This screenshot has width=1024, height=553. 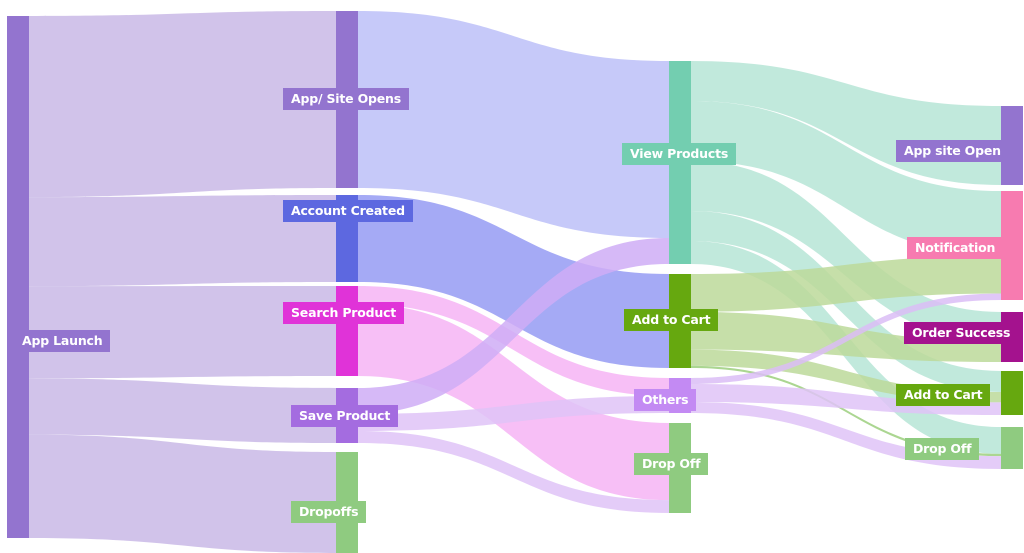 I want to click on node-add_to_cart_right, so click(x=1012, y=393).